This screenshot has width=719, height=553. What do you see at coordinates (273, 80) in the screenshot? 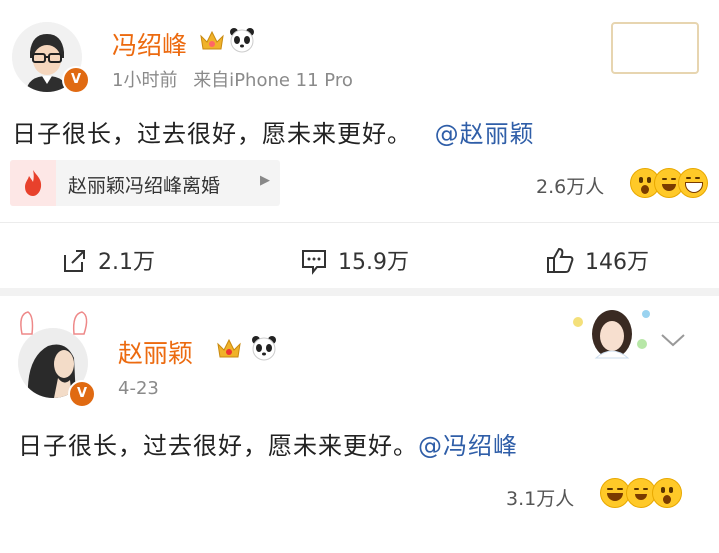
I see `post-source: 来自iPhone 11 Pro` at bounding box center [273, 80].